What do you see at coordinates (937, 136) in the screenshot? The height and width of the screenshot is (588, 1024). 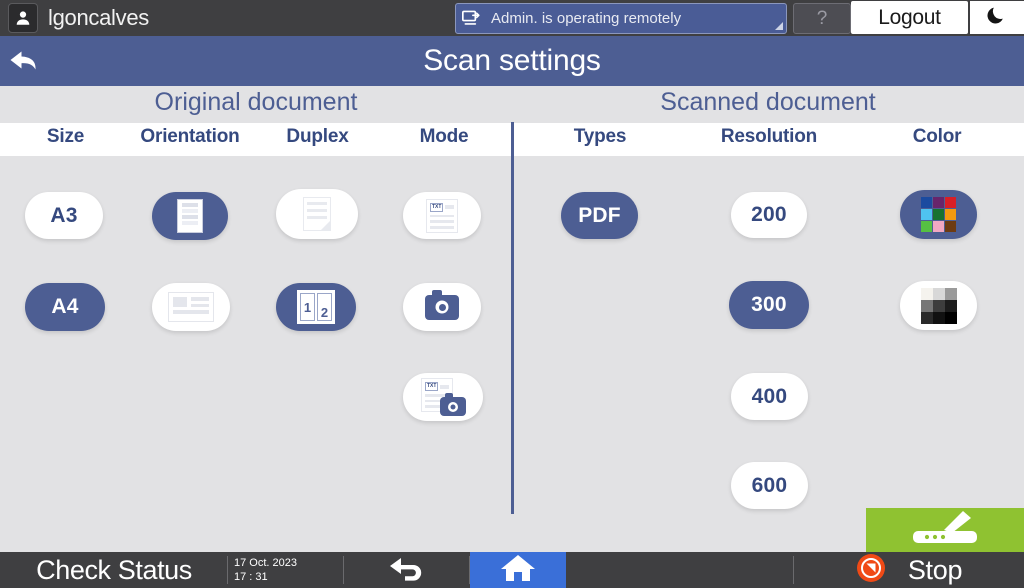 I see `column-header-color: Color` at bounding box center [937, 136].